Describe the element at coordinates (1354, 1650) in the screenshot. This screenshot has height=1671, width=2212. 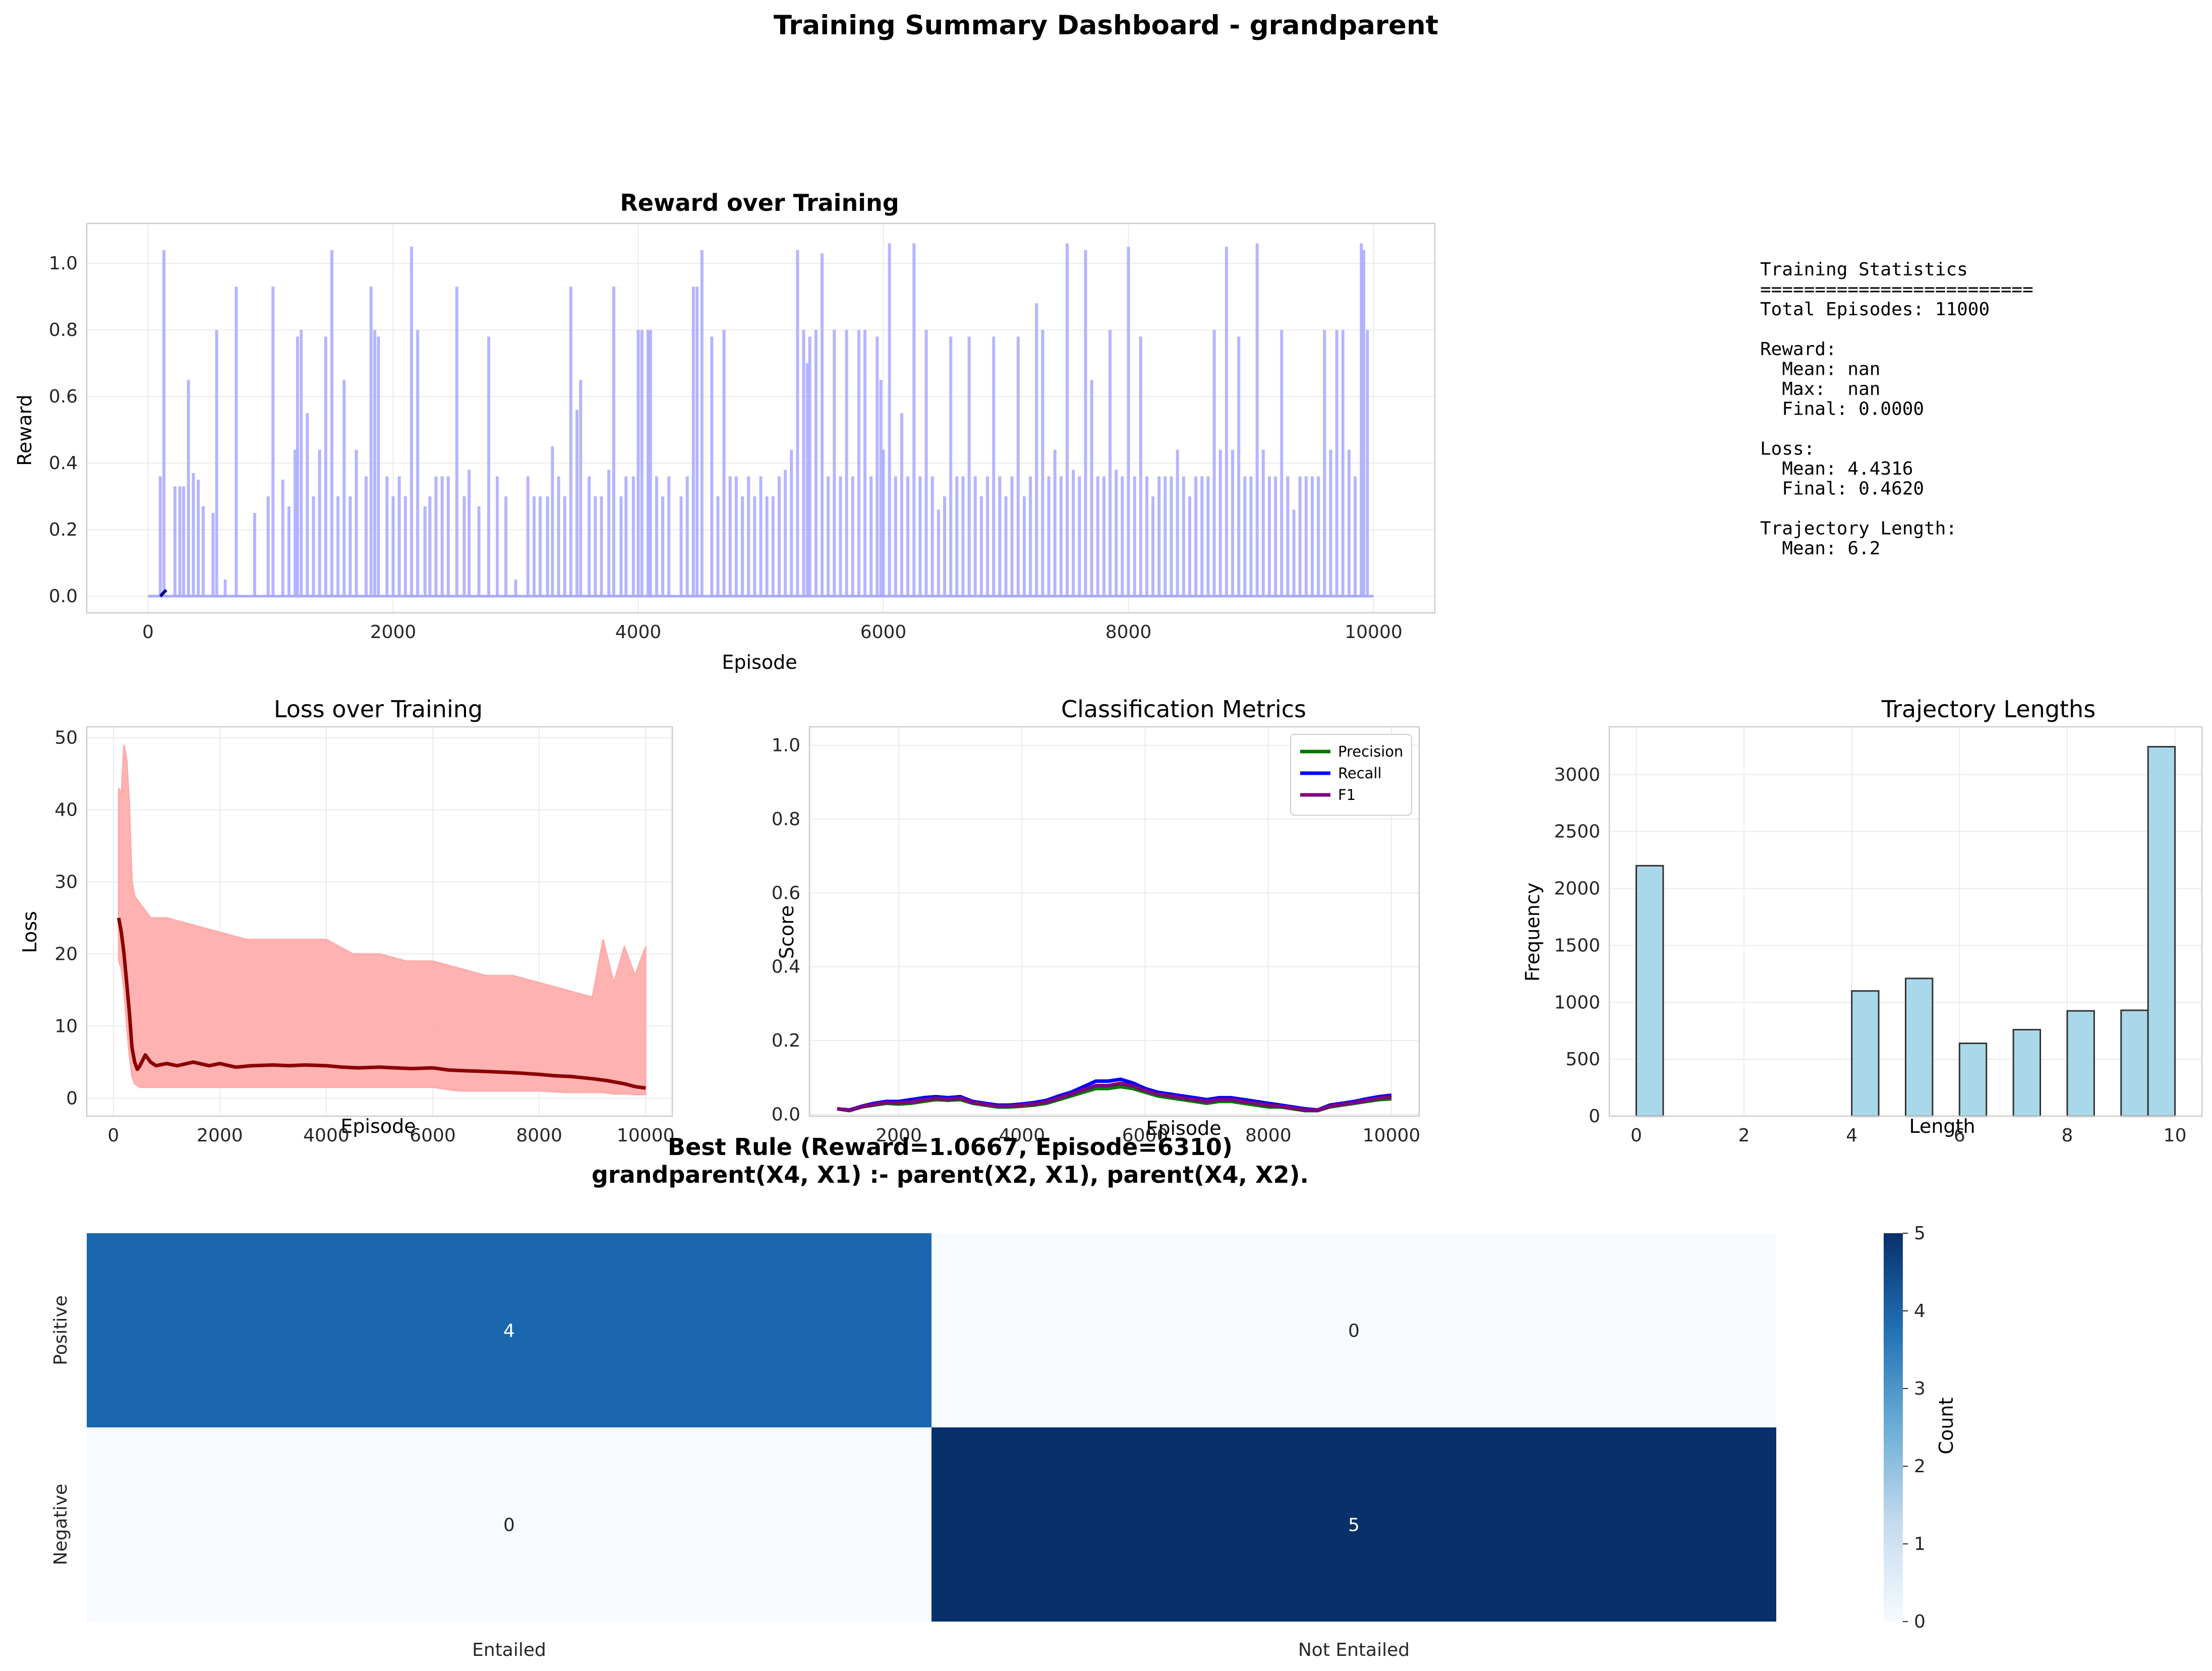
I see `heatmap-col-label: Not Entailed` at that location.